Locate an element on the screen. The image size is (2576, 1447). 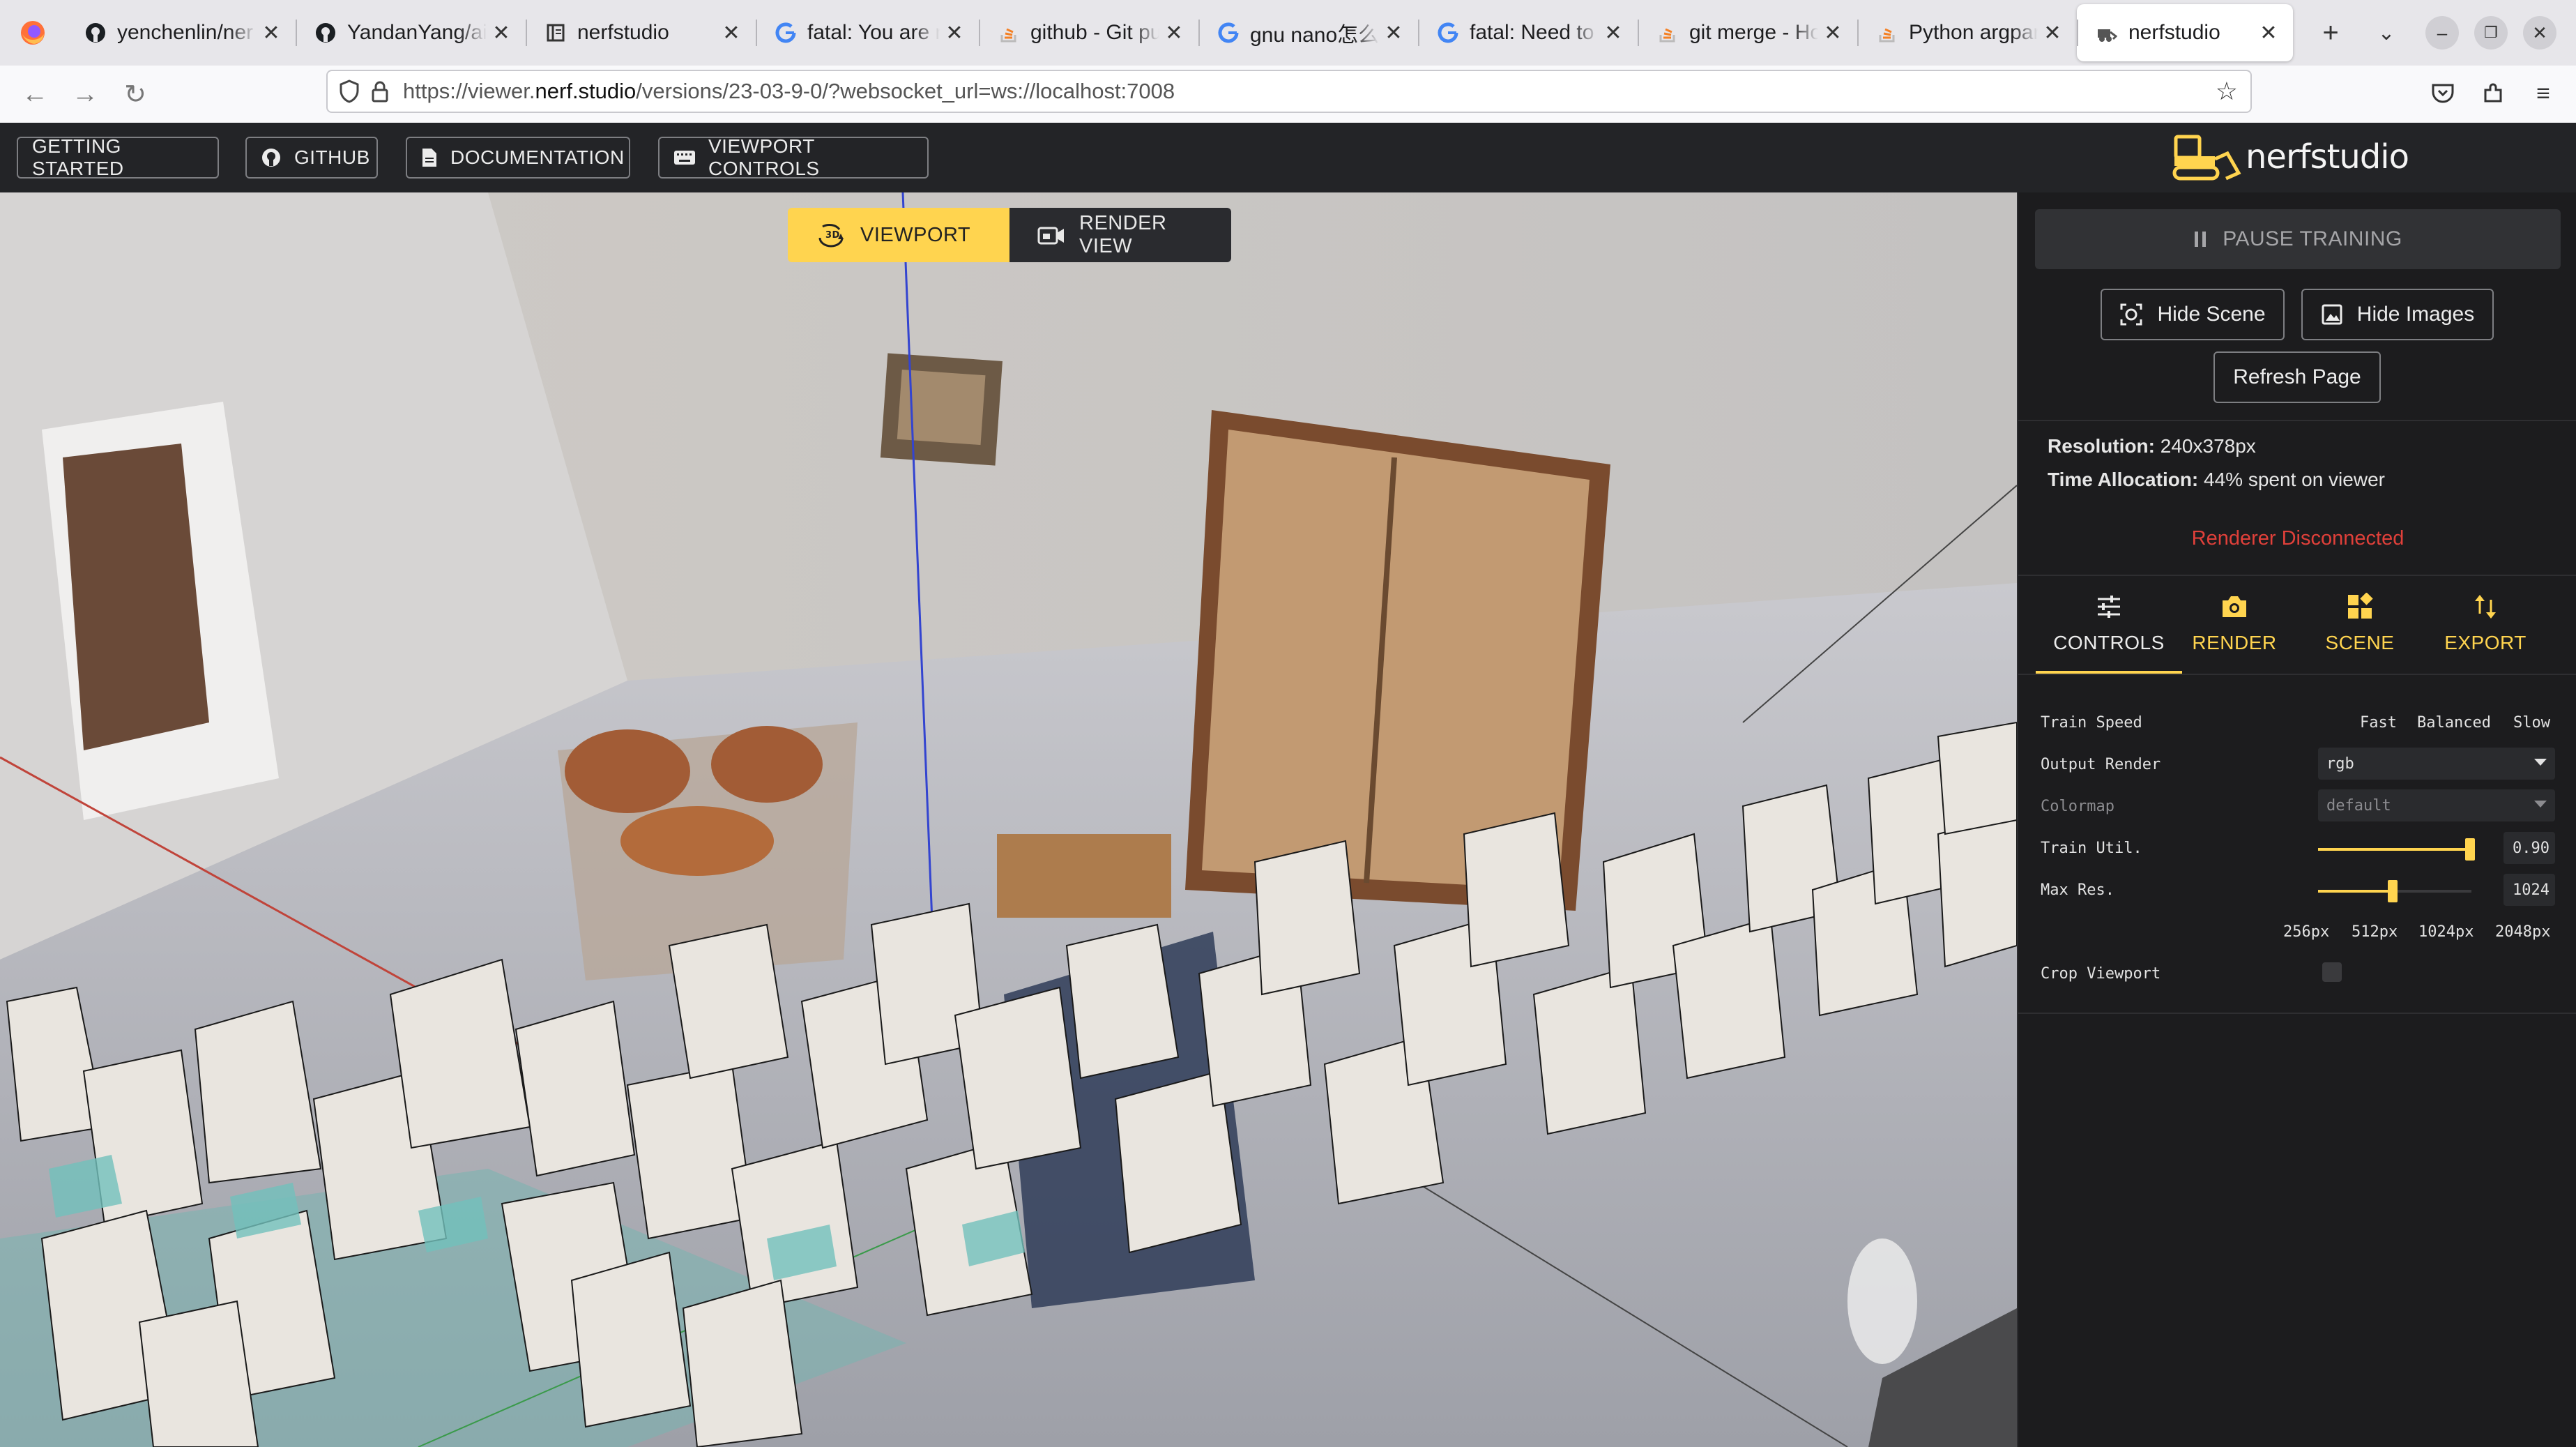
output-render-select: rgb is located at coordinates (2436, 764).